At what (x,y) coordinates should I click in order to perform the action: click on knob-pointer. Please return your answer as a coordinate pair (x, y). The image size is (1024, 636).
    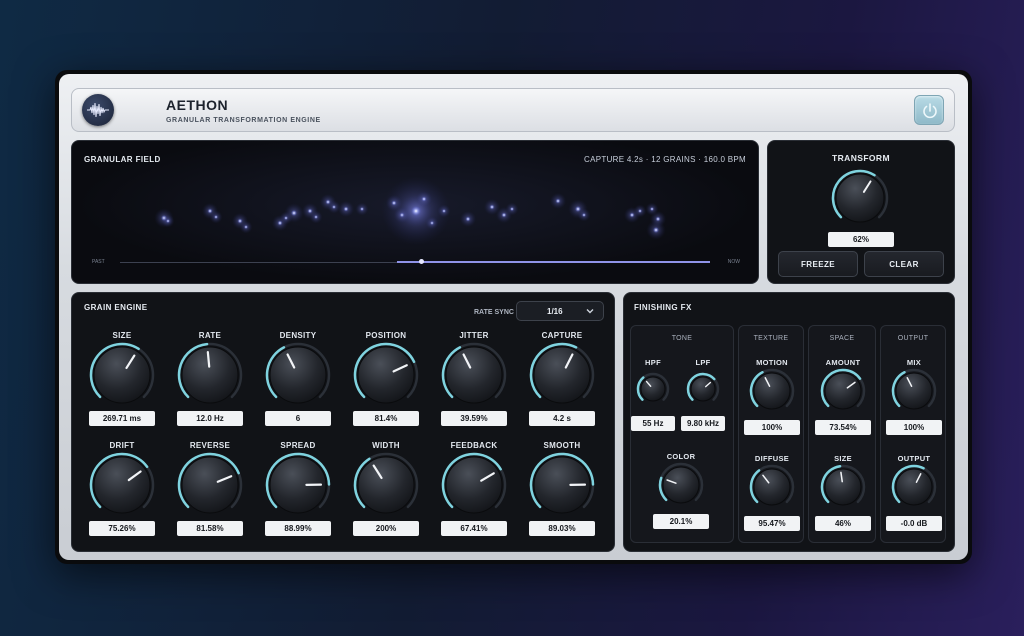
    Looking at the image, I should click on (208, 359).